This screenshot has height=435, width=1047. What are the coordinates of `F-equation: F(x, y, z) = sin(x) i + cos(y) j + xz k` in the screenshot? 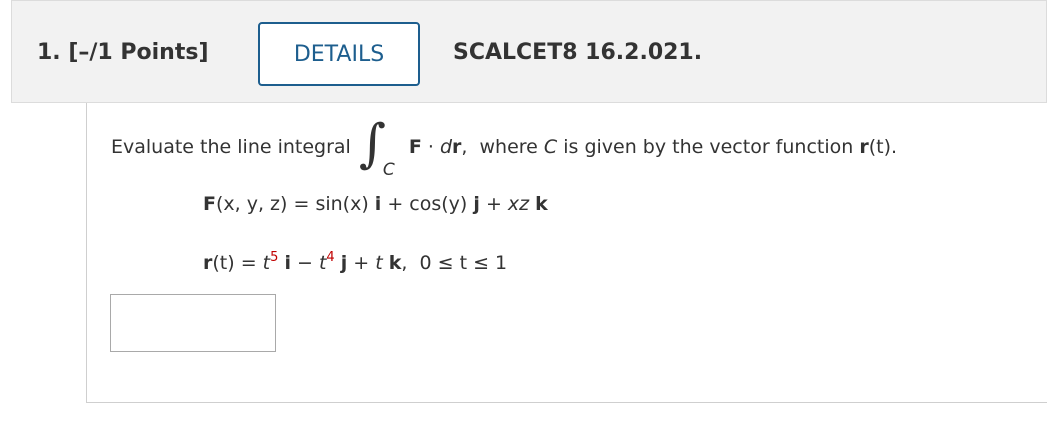 It's located at (375, 204).